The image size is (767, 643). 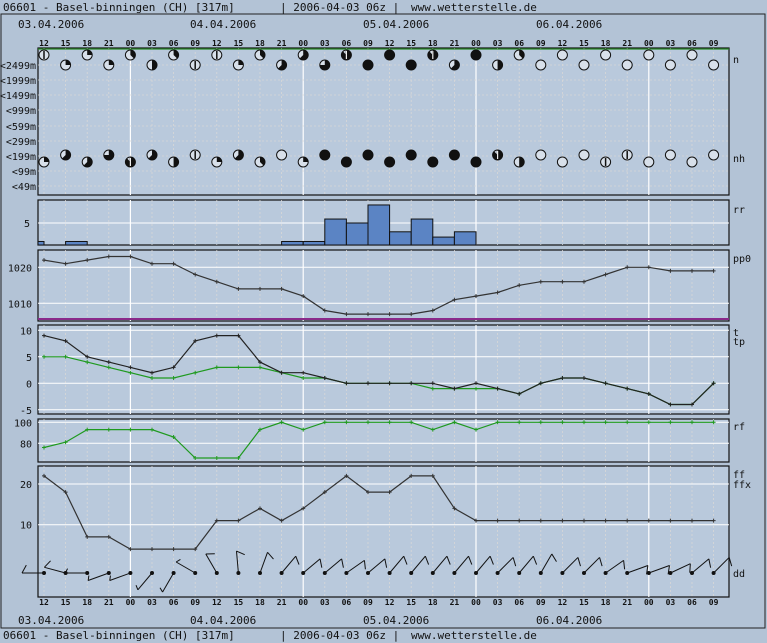 What do you see at coordinates (44, 43) in the screenshot?
I see `time-tick-top: 12` at bounding box center [44, 43].